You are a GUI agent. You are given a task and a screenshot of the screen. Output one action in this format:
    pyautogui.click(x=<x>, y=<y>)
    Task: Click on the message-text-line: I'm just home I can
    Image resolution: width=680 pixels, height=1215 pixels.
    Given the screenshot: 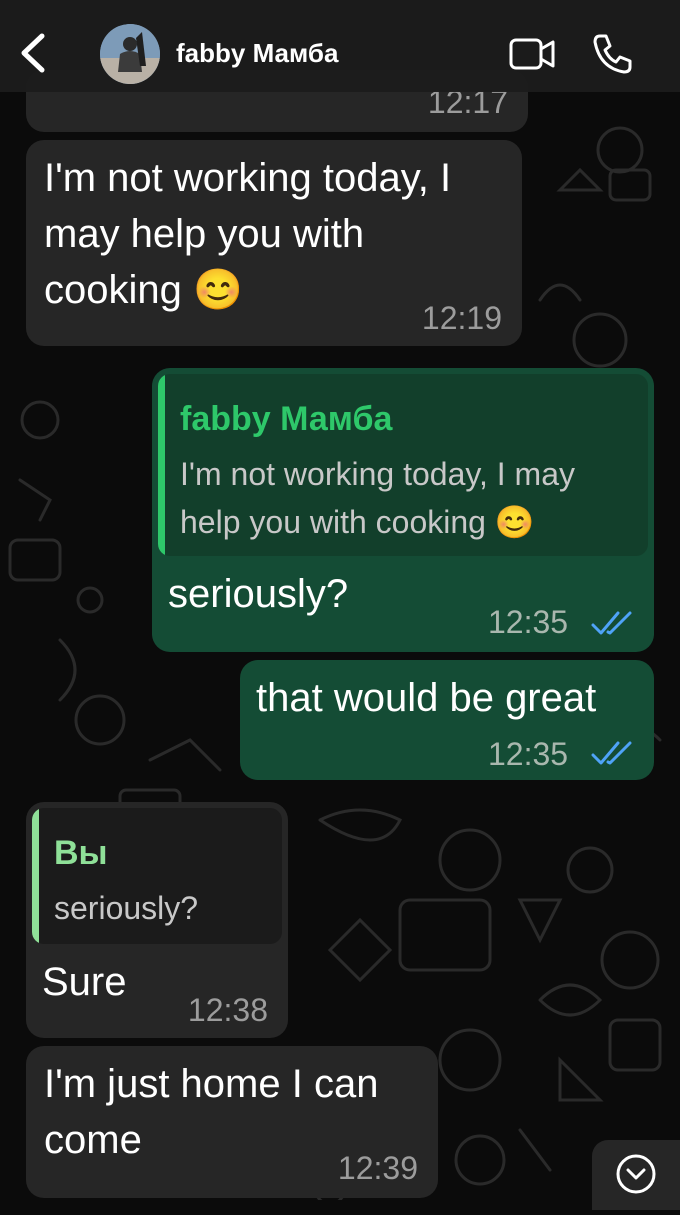 What is the action you would take?
    pyautogui.click(x=211, y=1084)
    